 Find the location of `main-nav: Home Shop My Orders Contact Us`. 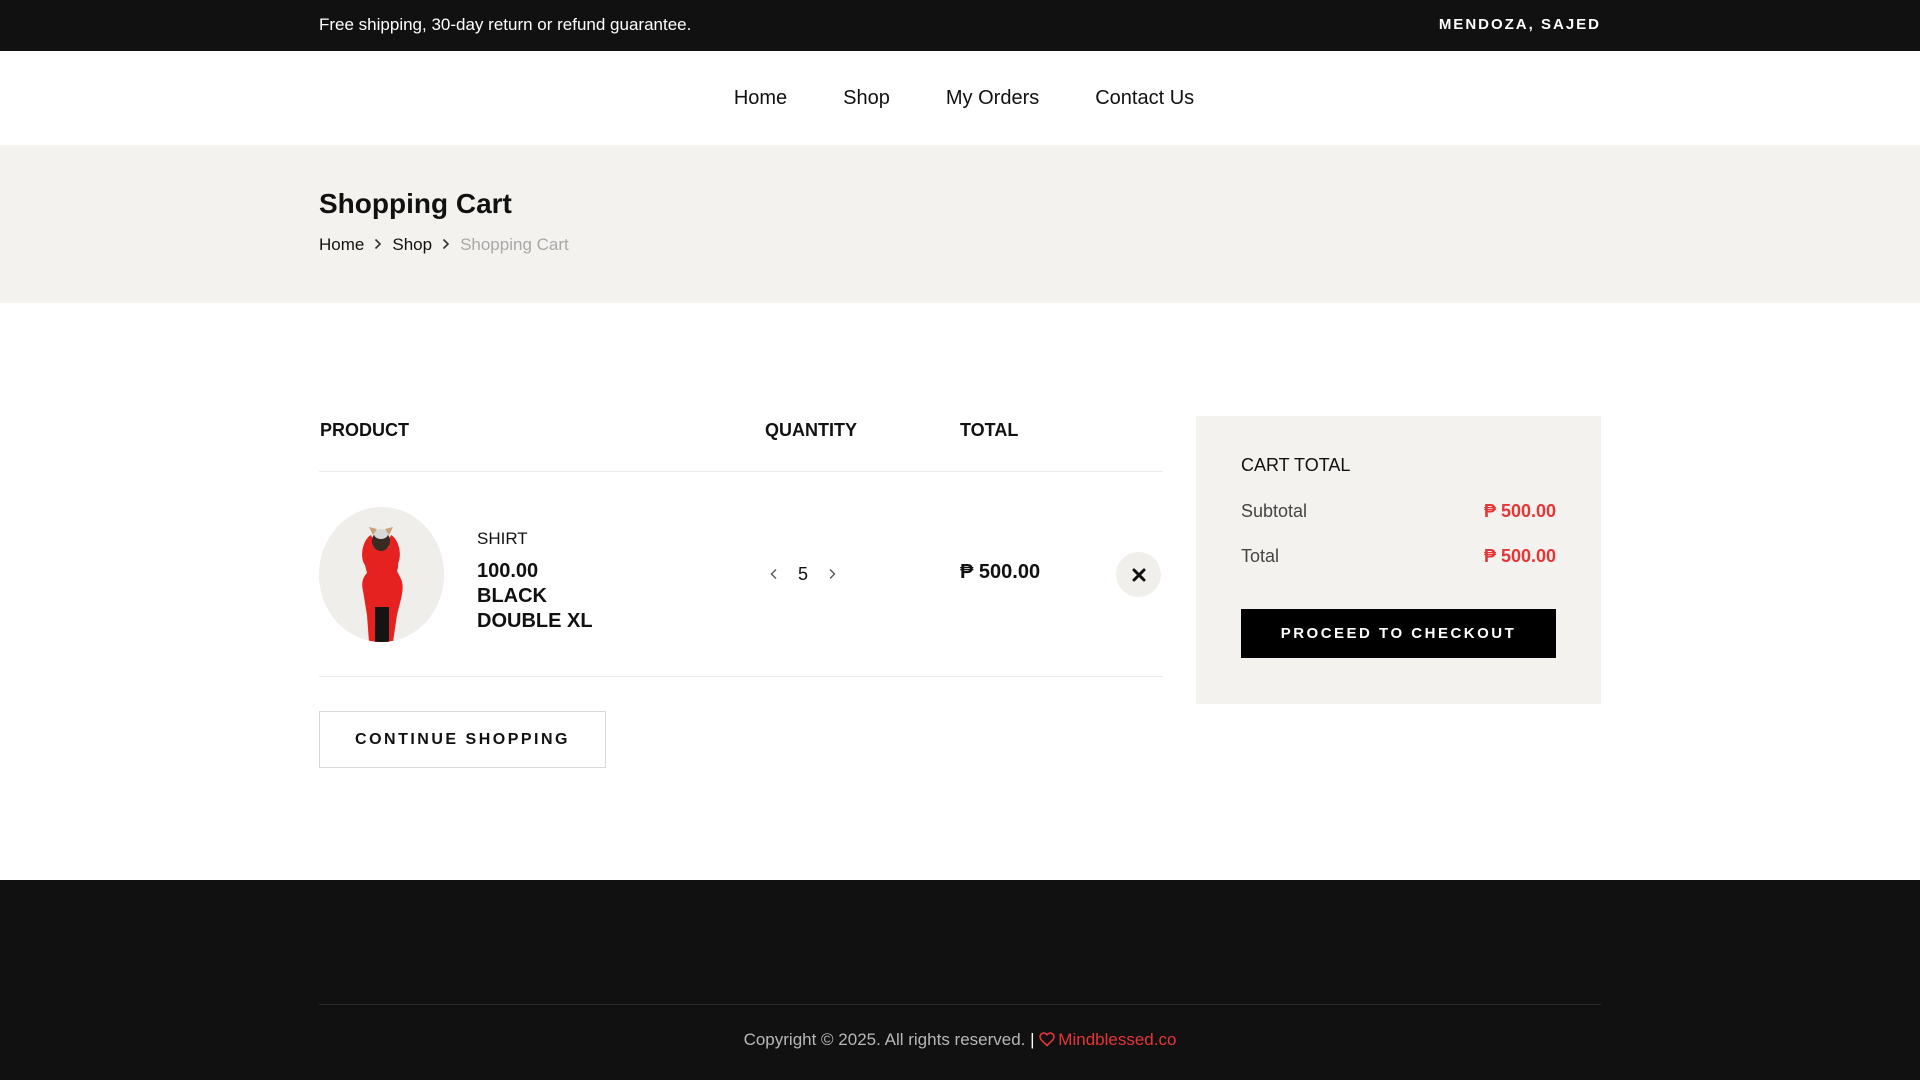

main-nav: Home Shop My Orders Contact Us is located at coordinates (960, 98).